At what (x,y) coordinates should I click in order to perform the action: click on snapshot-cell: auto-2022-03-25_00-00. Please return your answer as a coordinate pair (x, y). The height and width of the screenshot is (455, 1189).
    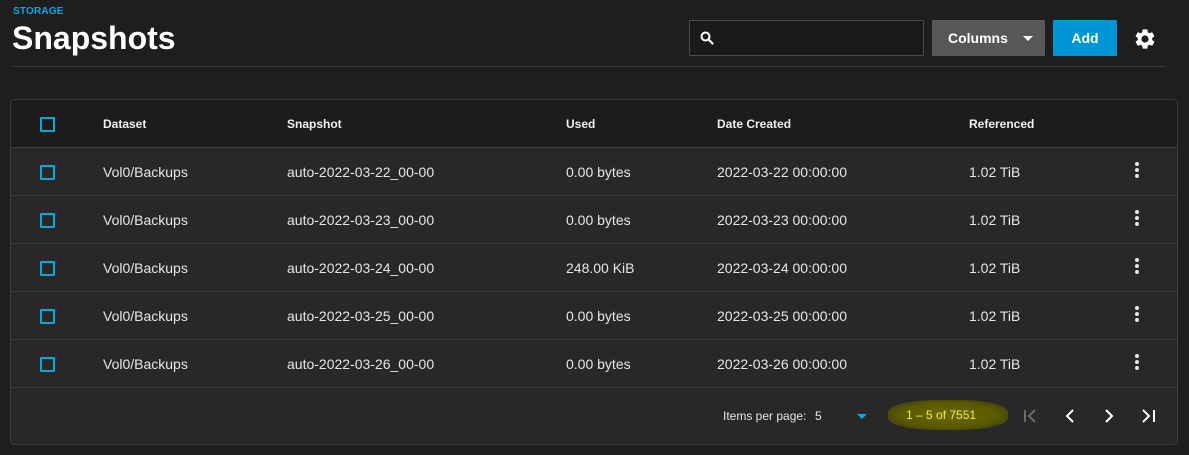
    Looking at the image, I should click on (361, 316).